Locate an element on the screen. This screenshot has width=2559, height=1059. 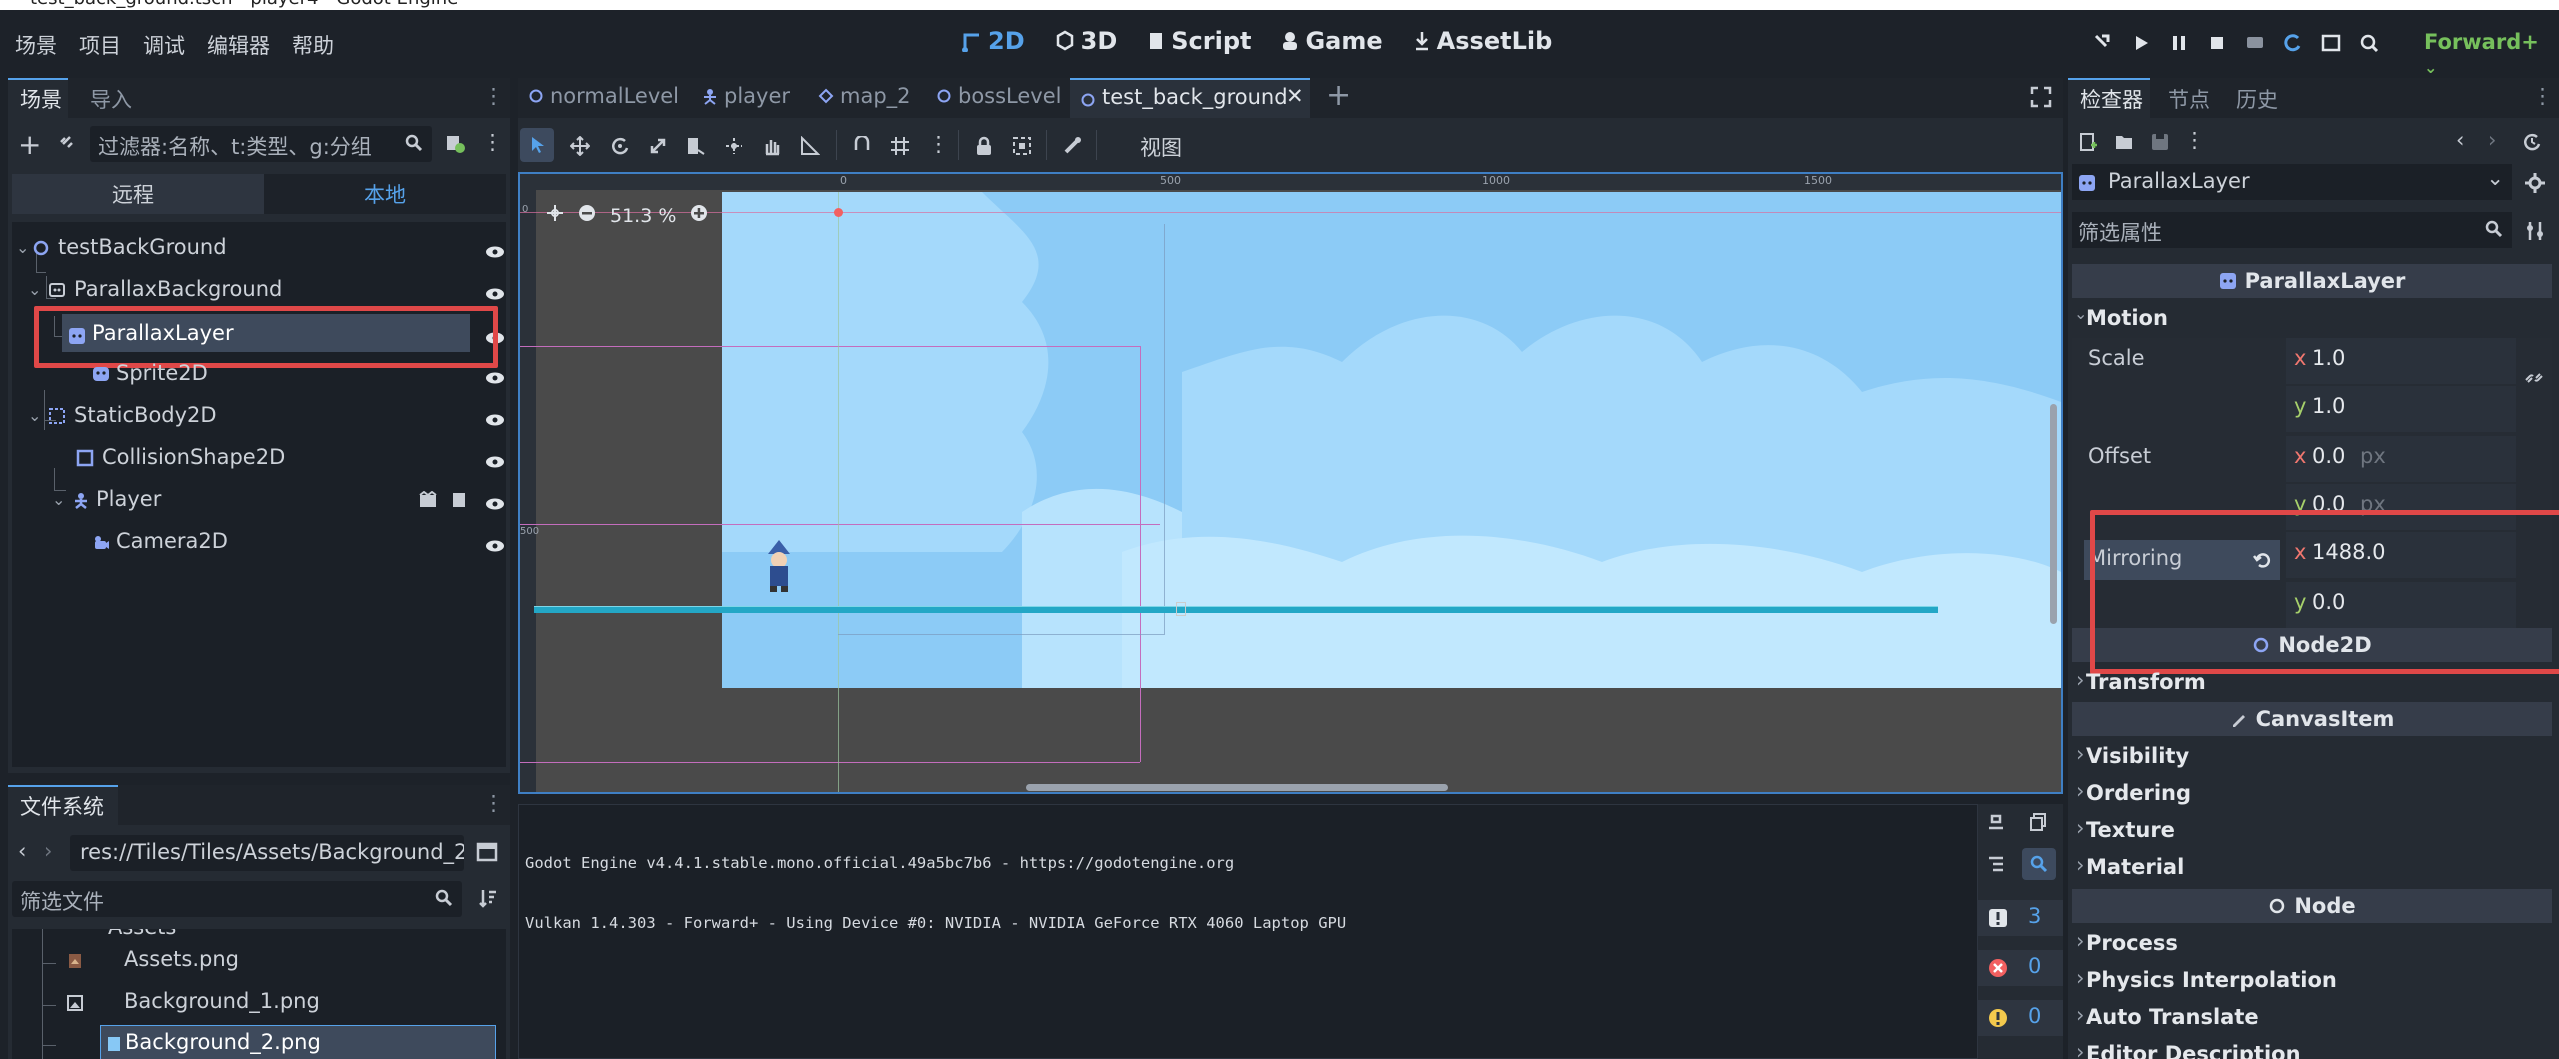
script-icon is located at coordinates (459, 502).